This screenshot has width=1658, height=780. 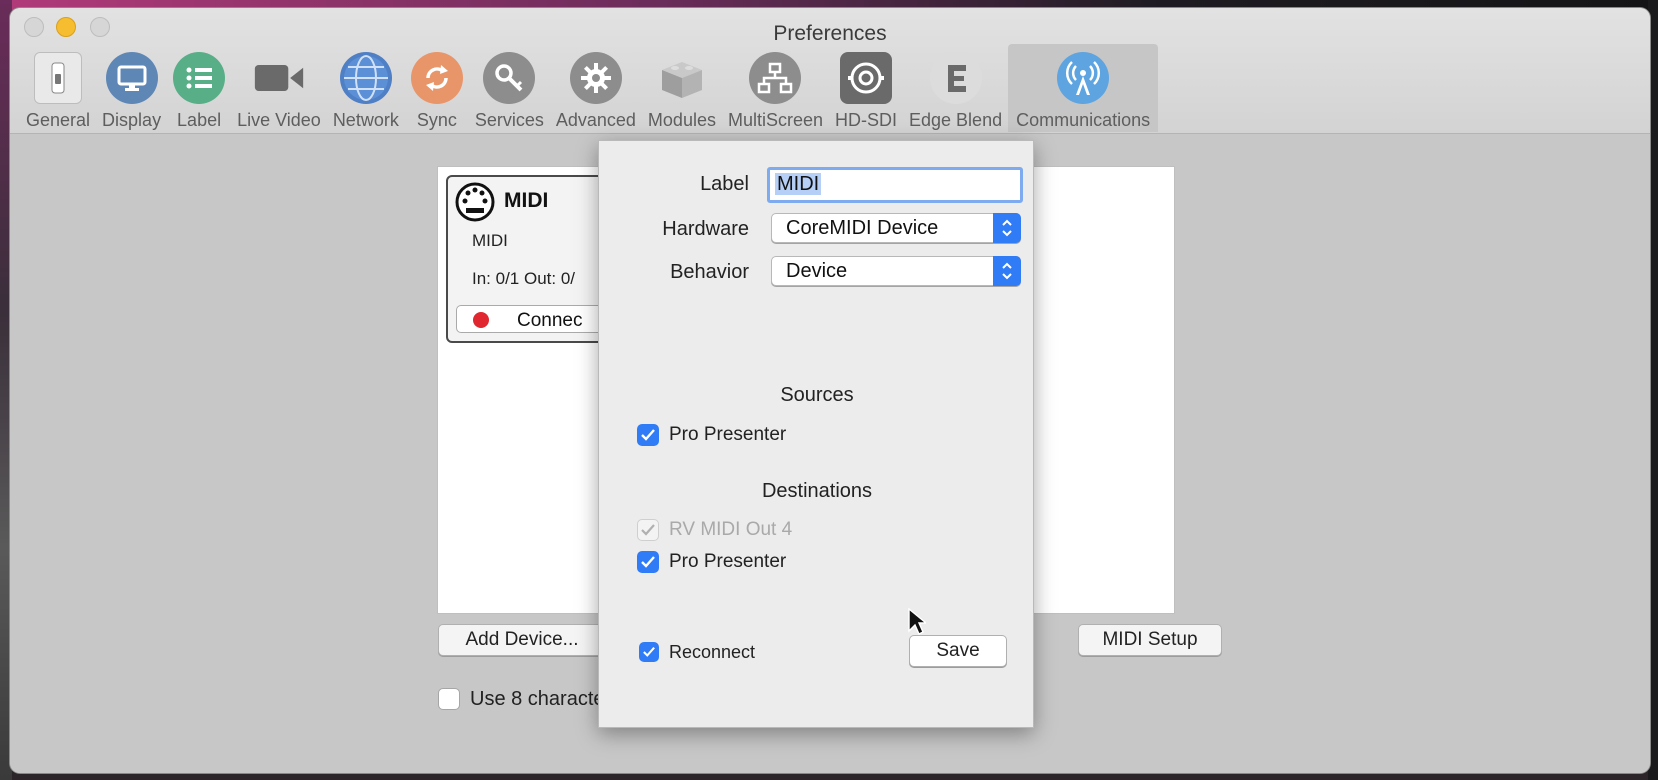 I want to click on tab-communications-label: Communications, so click(x=1083, y=120).